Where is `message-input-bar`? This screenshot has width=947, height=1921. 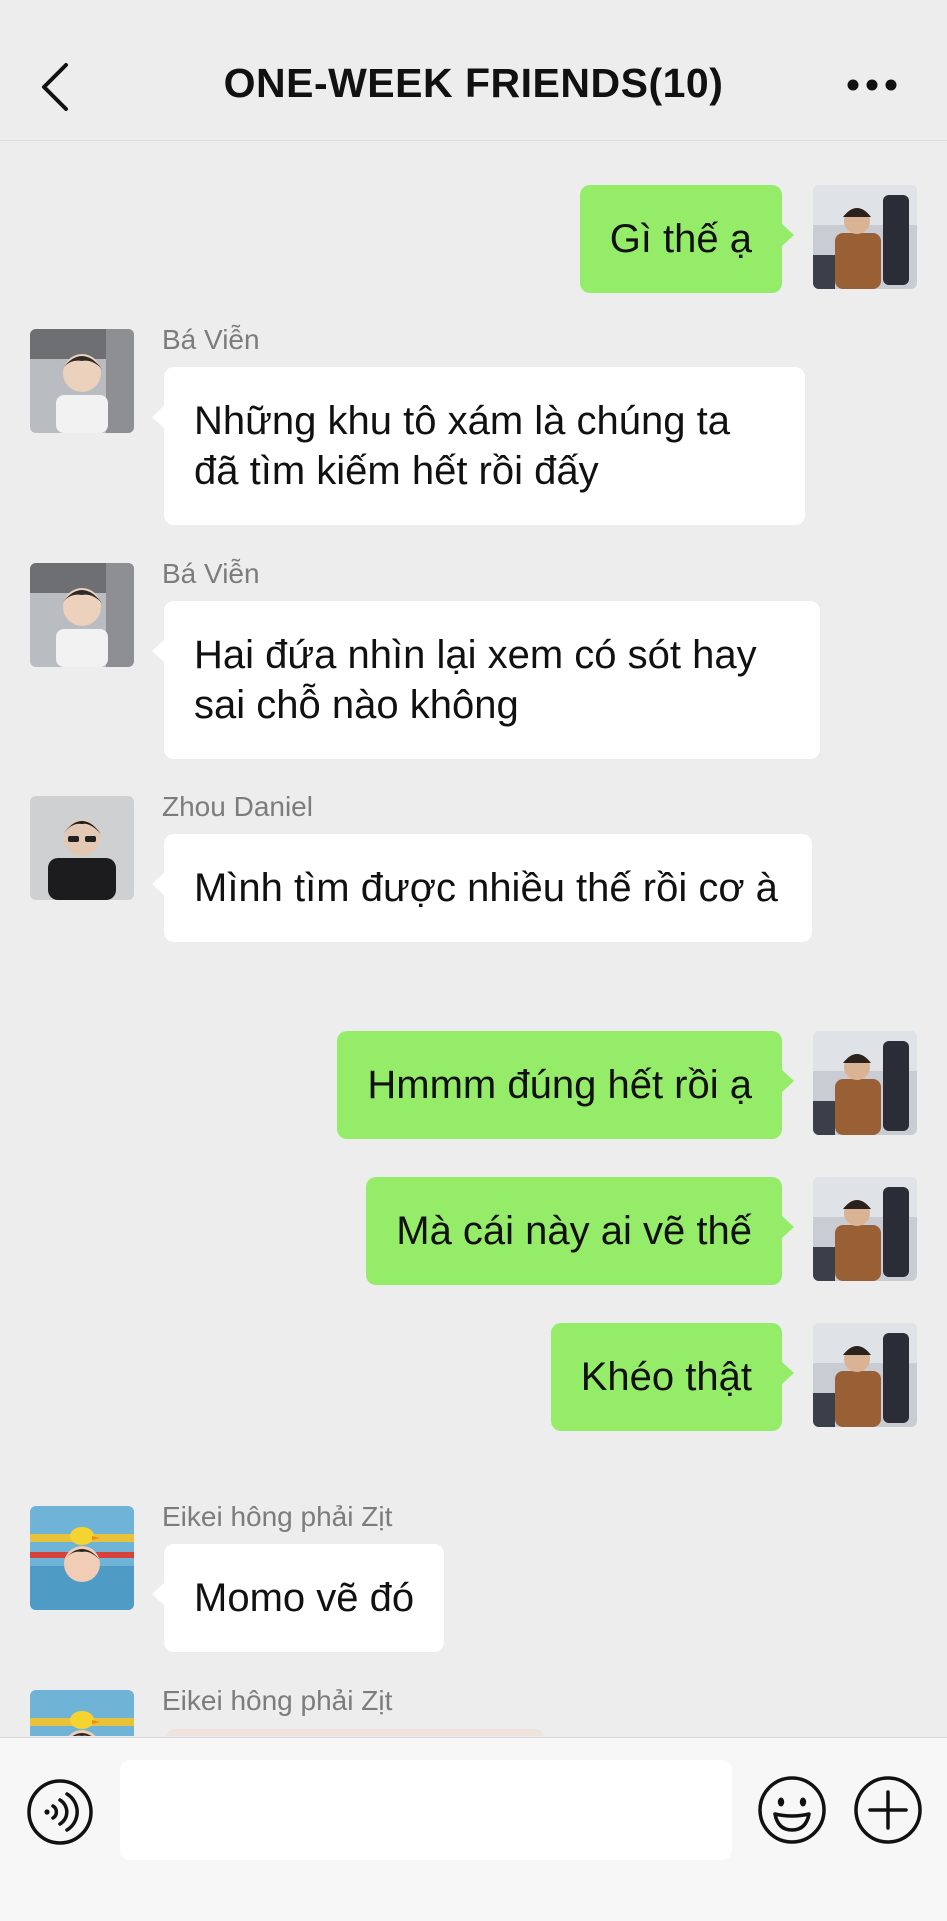 message-input-bar is located at coordinates (473, 1829).